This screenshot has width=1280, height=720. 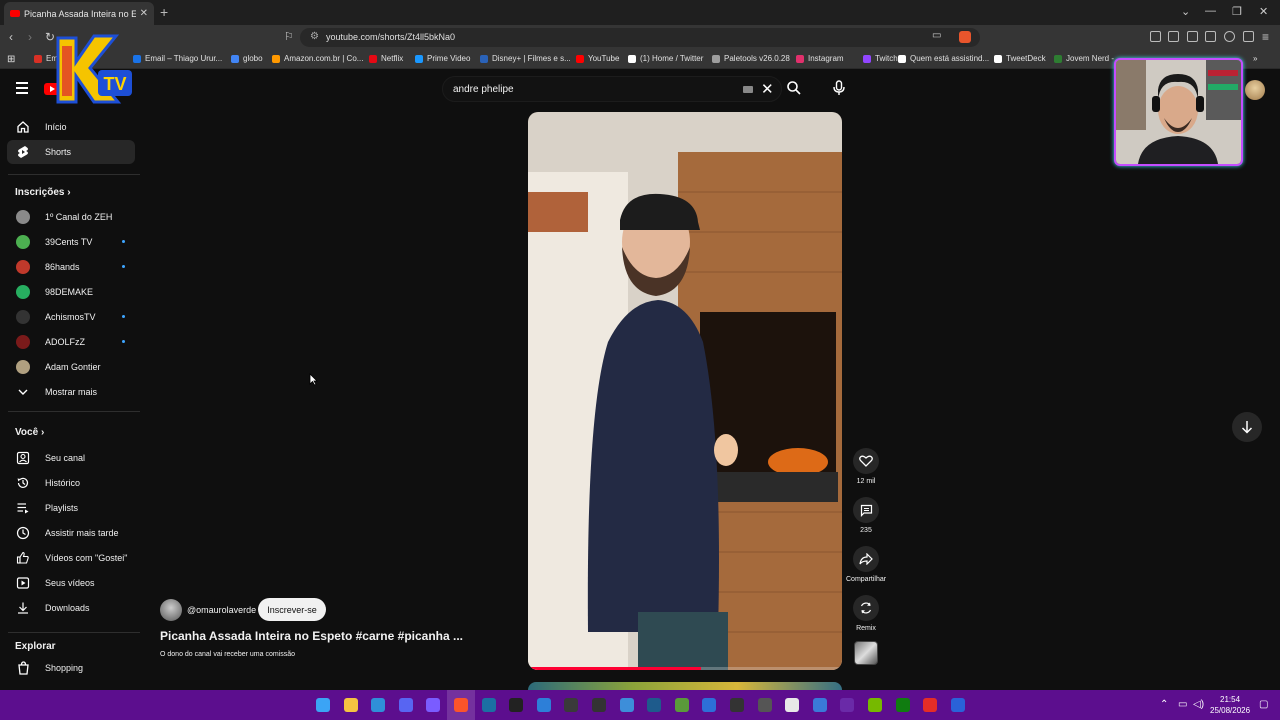 I want to click on search-icon, so click(x=794, y=88).